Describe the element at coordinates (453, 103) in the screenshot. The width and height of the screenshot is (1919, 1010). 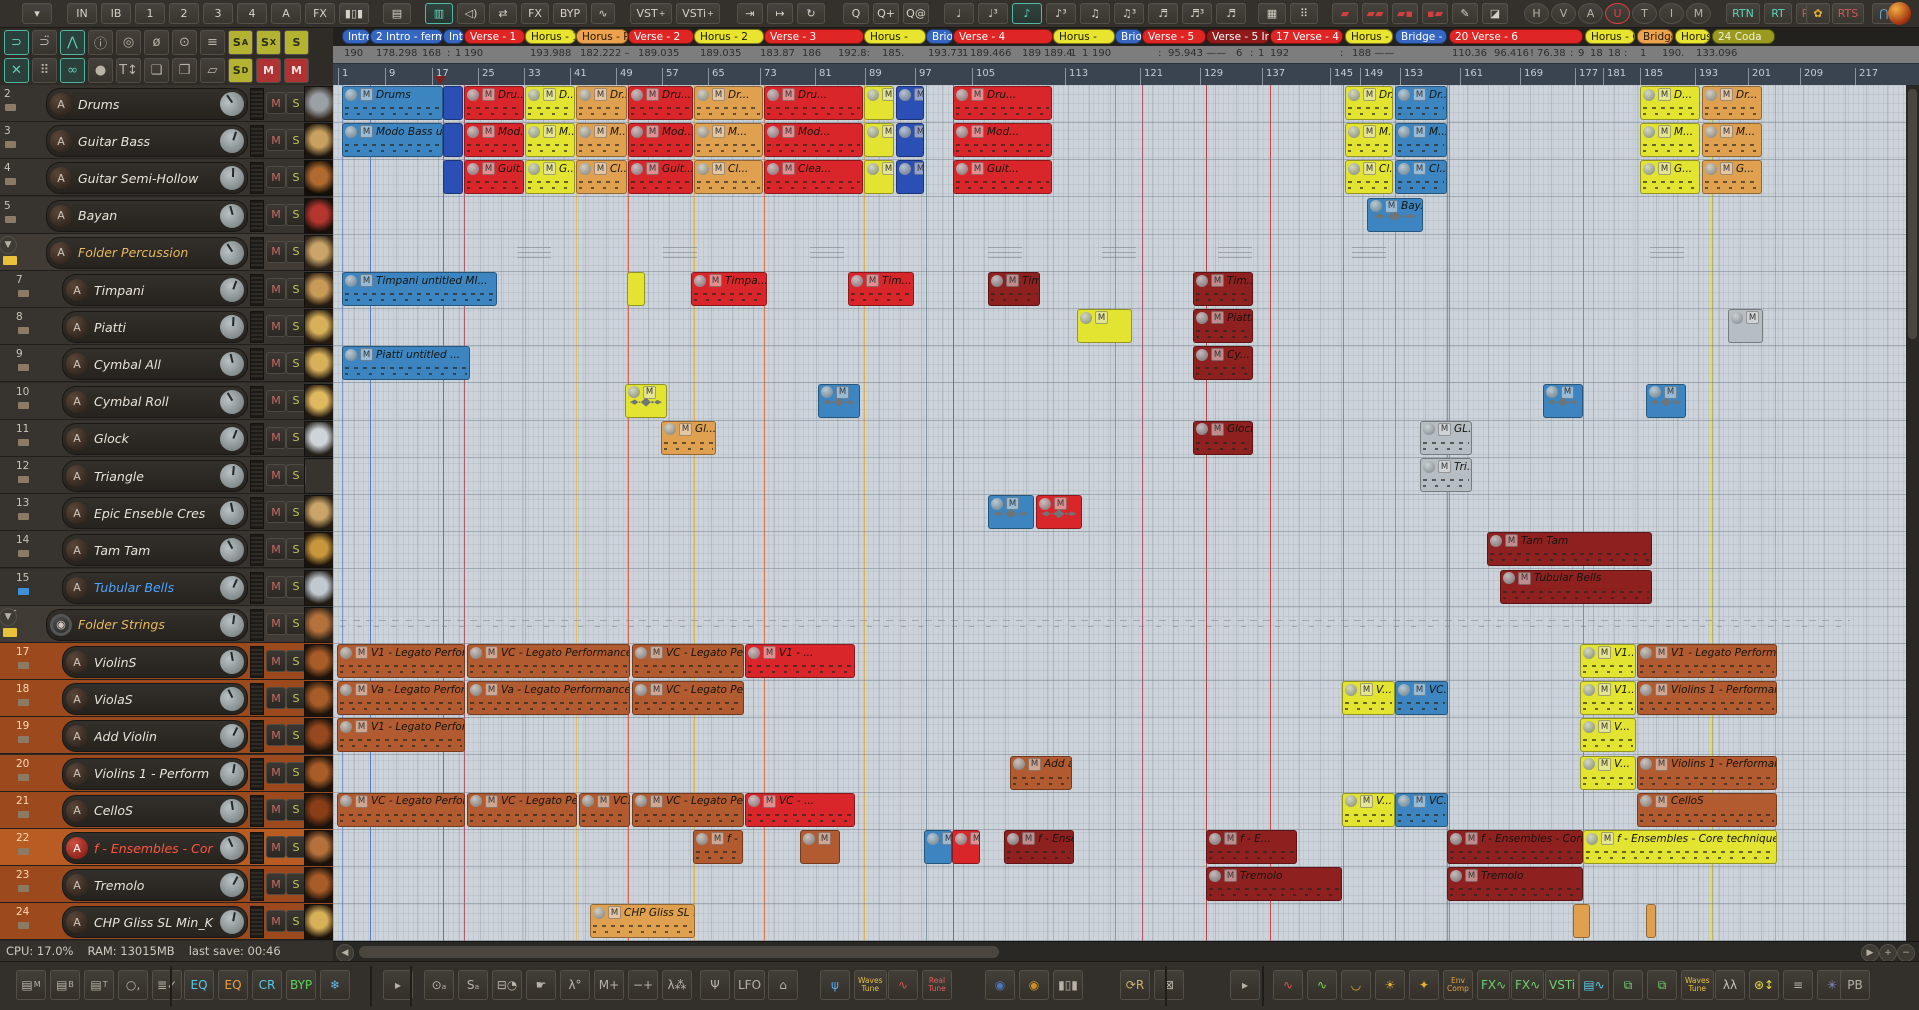
I see `media-item-clip` at that location.